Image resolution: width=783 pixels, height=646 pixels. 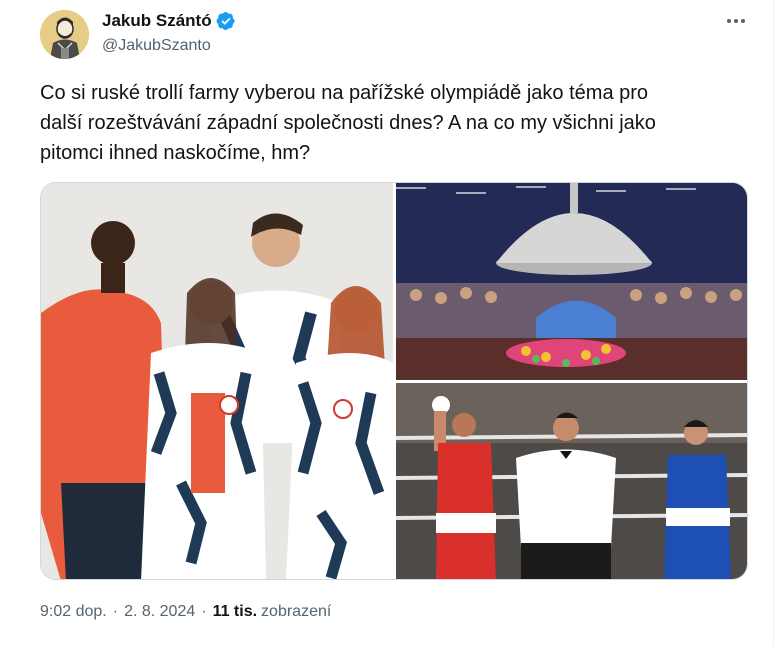 I want to click on author-display-name: Jakub Szántó, so click(x=157, y=21).